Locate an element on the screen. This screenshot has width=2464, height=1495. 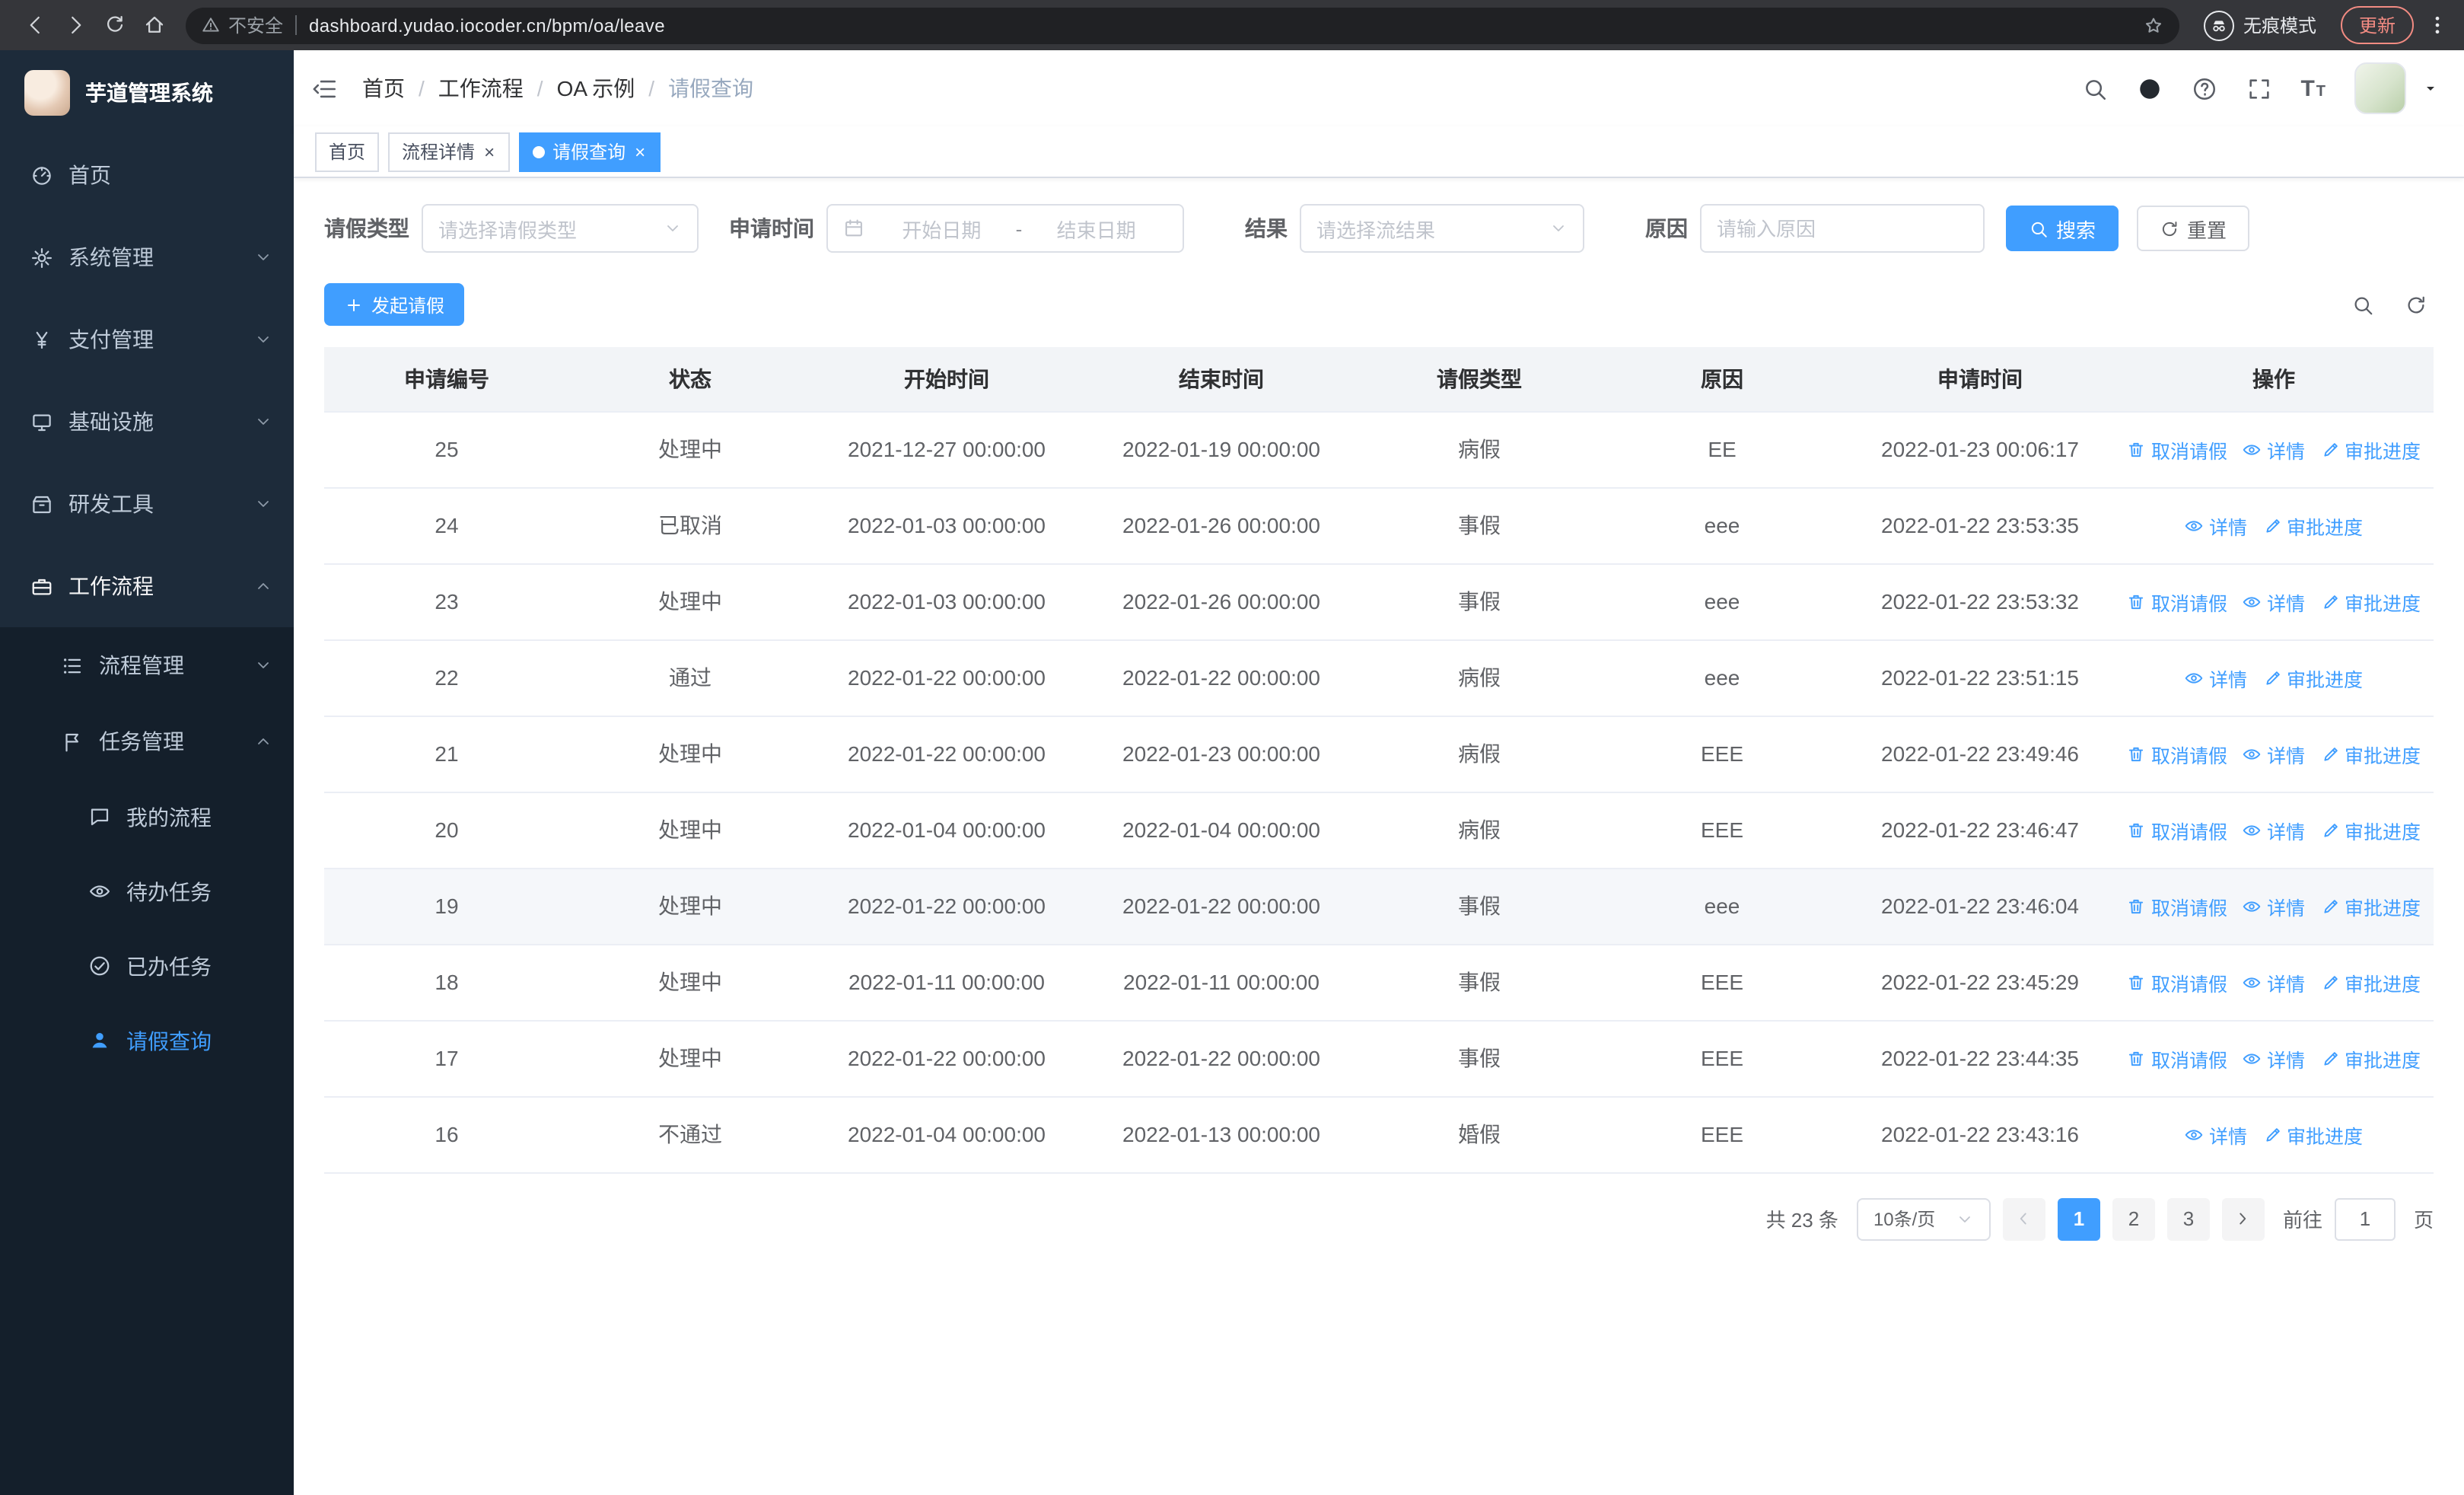
cell-id: 16 is located at coordinates (446, 1135).